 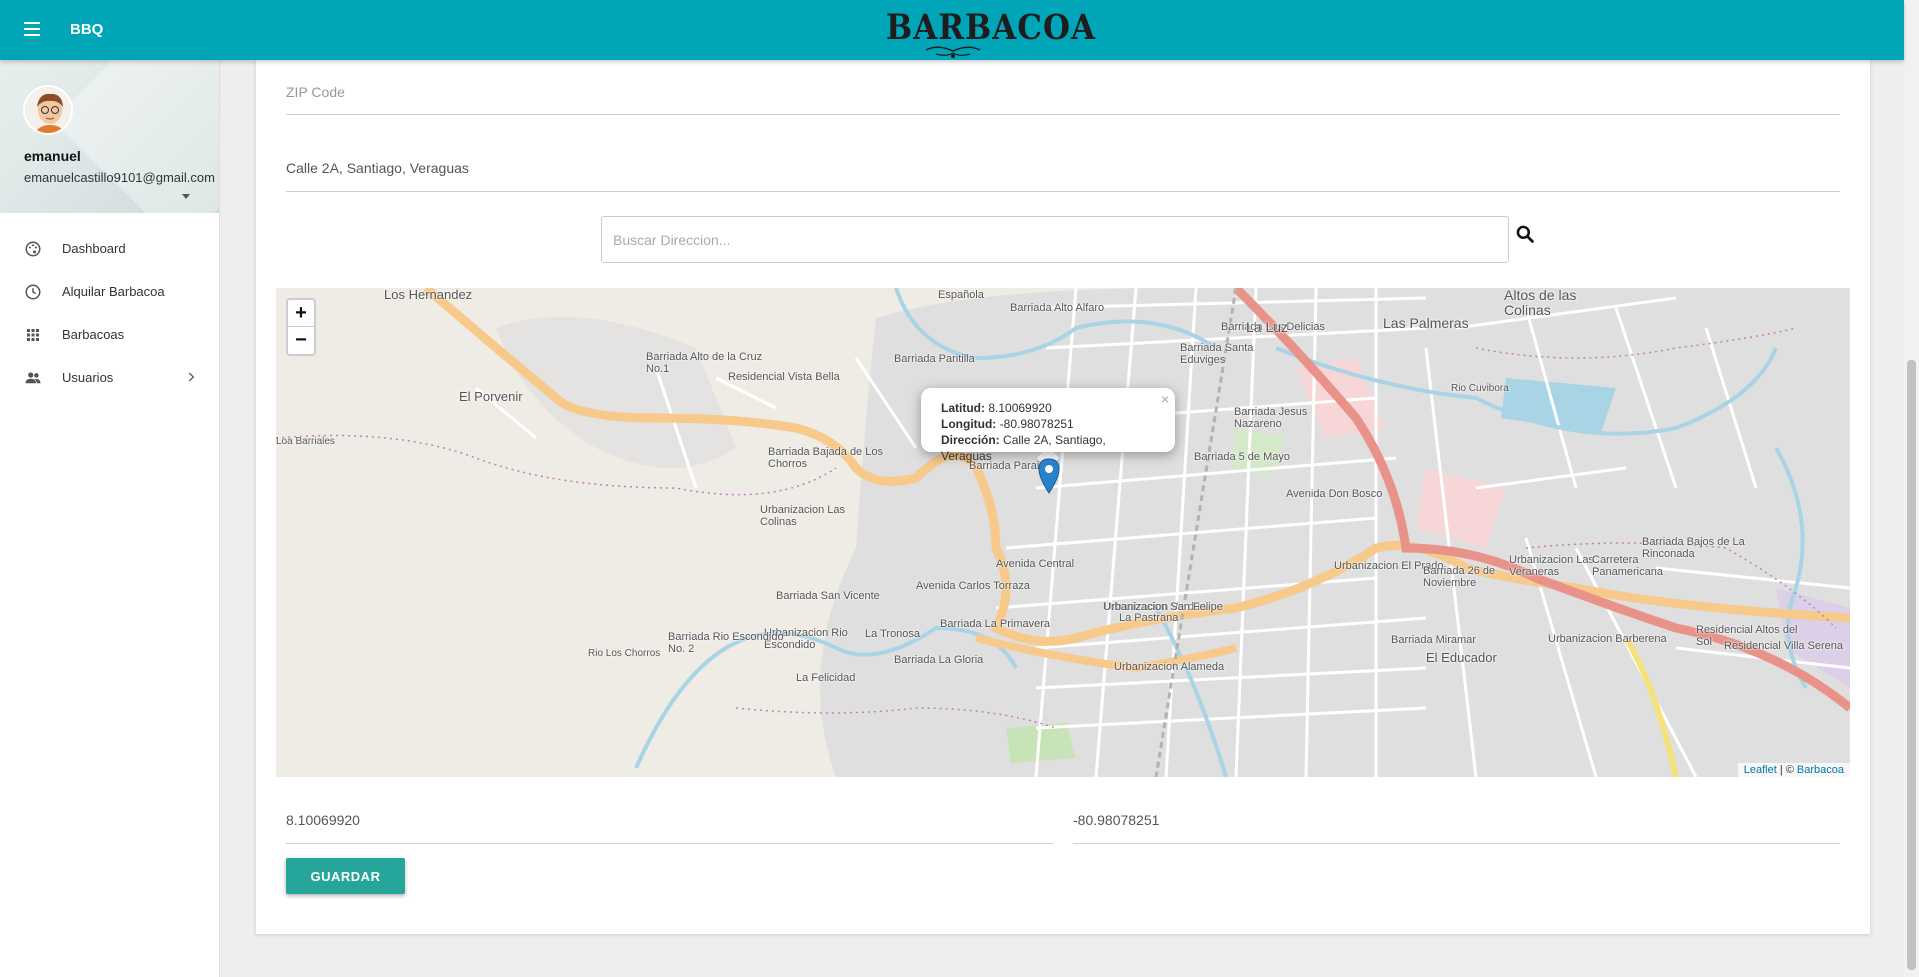 I want to click on logo-ornament-icon, so click(x=953, y=52).